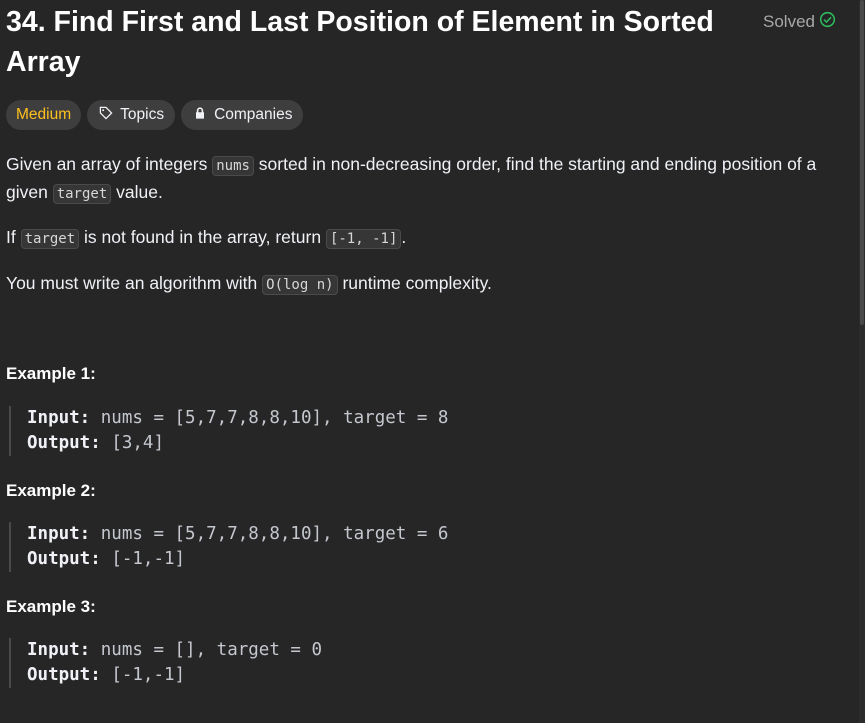  What do you see at coordinates (106, 115) in the screenshot?
I see `tag-icon` at bounding box center [106, 115].